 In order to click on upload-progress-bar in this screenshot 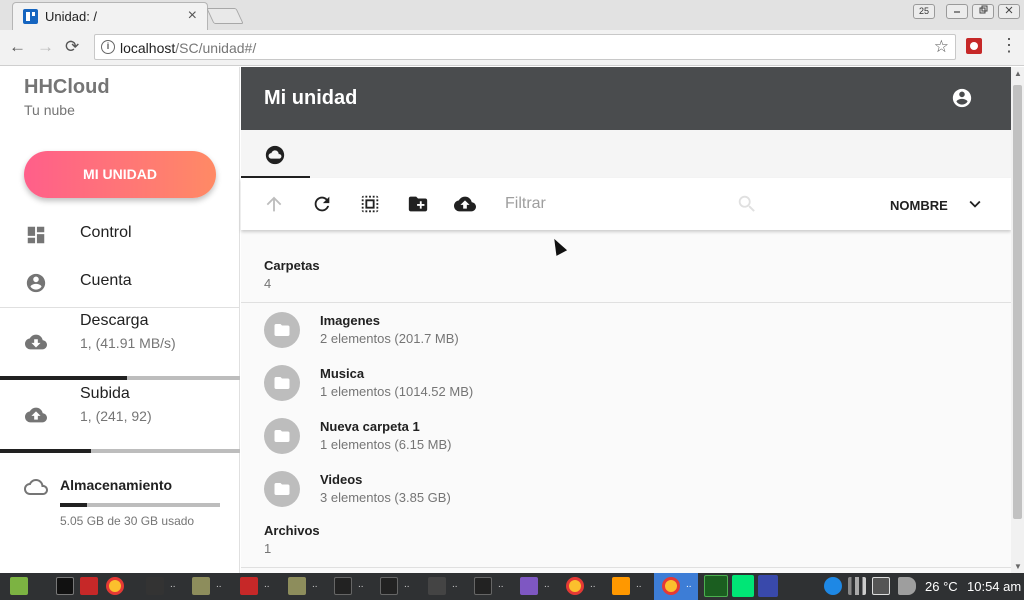, I will do `click(120, 451)`.